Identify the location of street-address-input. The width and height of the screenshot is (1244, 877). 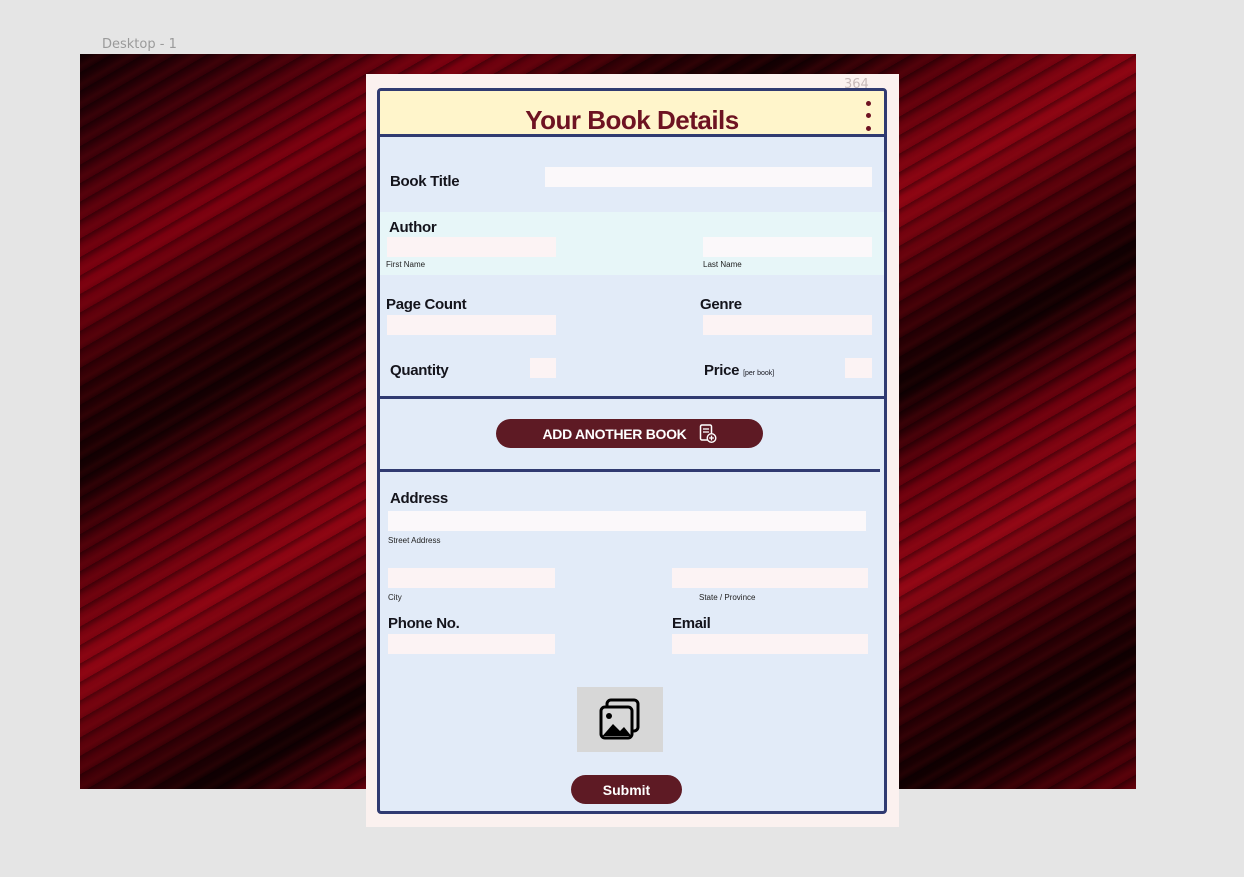
(627, 521).